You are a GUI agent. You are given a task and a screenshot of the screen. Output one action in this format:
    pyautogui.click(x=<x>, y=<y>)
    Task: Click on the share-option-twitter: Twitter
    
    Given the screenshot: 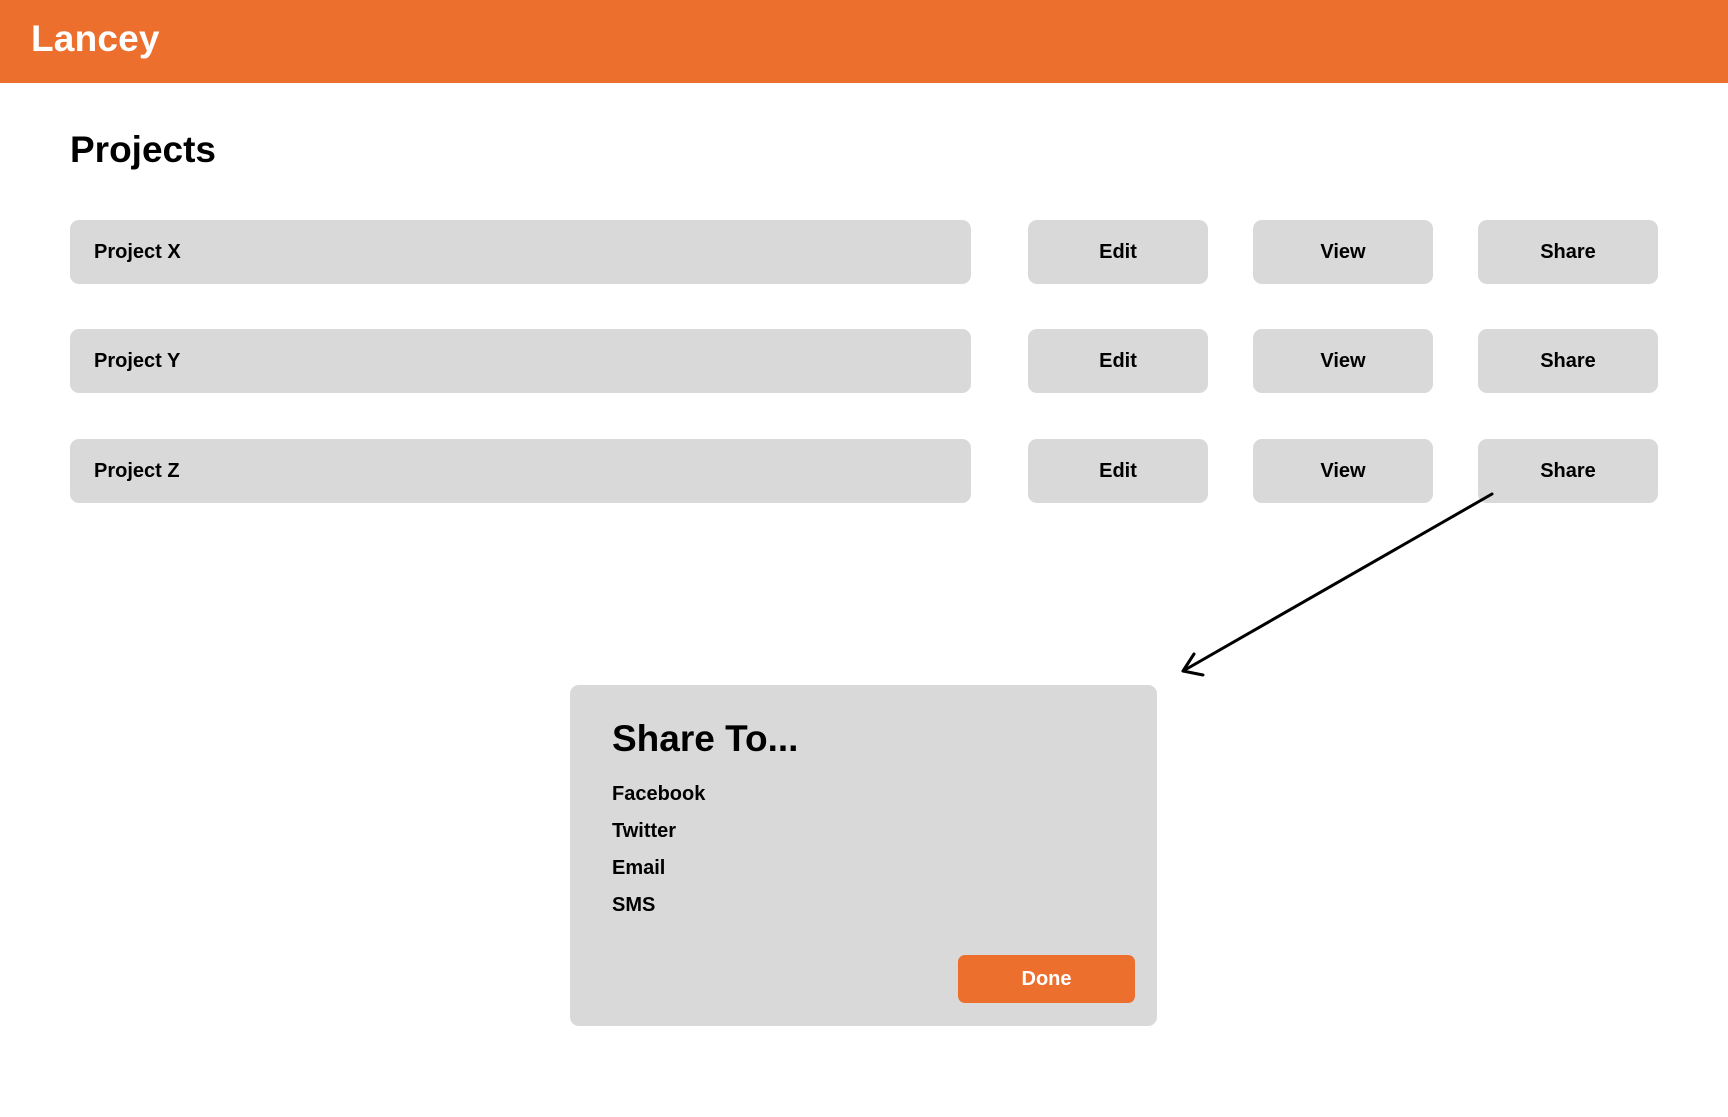 What is the action you would take?
    pyautogui.click(x=658, y=831)
    